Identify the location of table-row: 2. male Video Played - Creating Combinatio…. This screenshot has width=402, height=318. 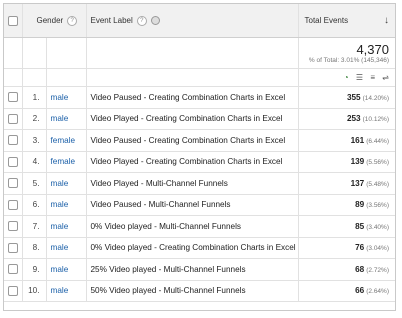
(199, 119).